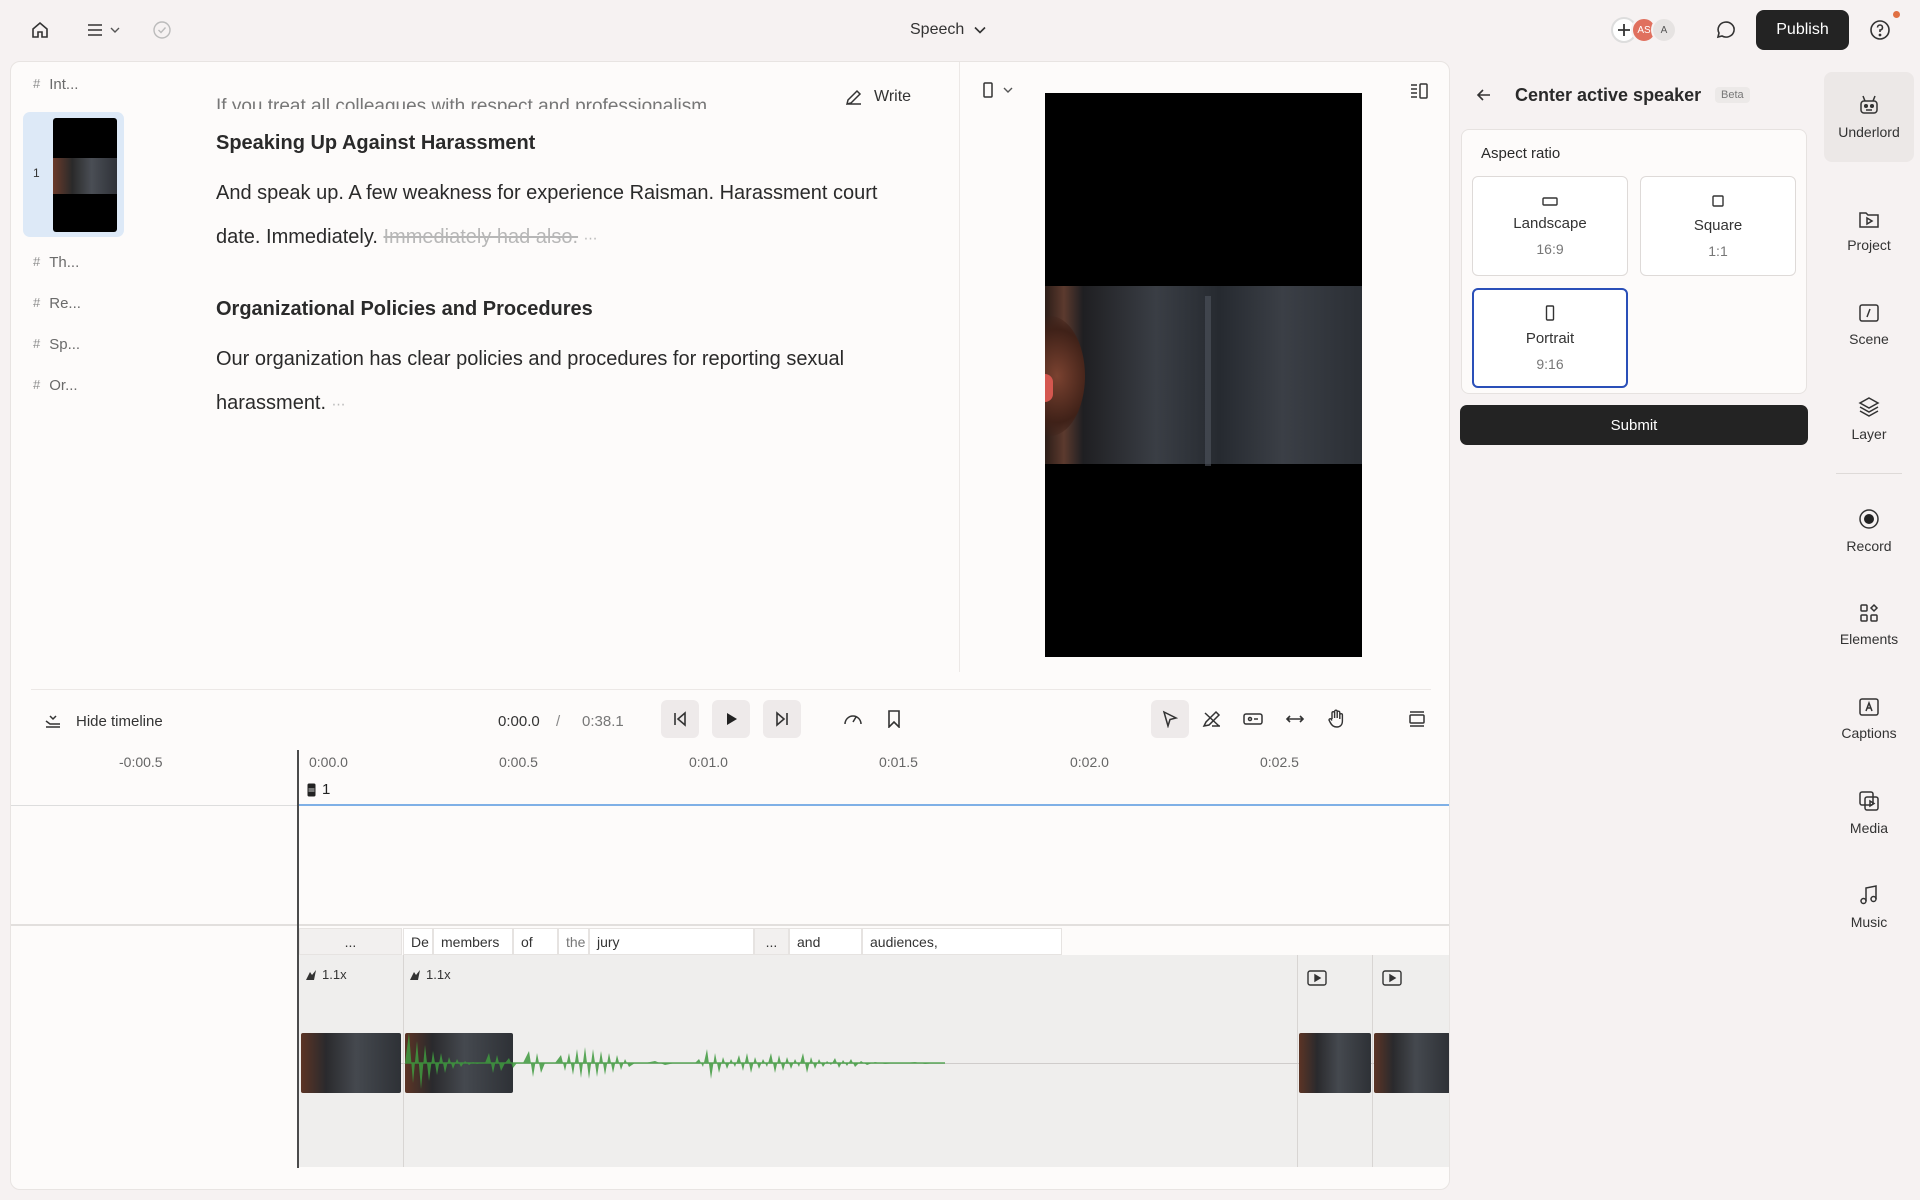  Describe the element at coordinates (853, 719) in the screenshot. I see `speed-button` at that location.